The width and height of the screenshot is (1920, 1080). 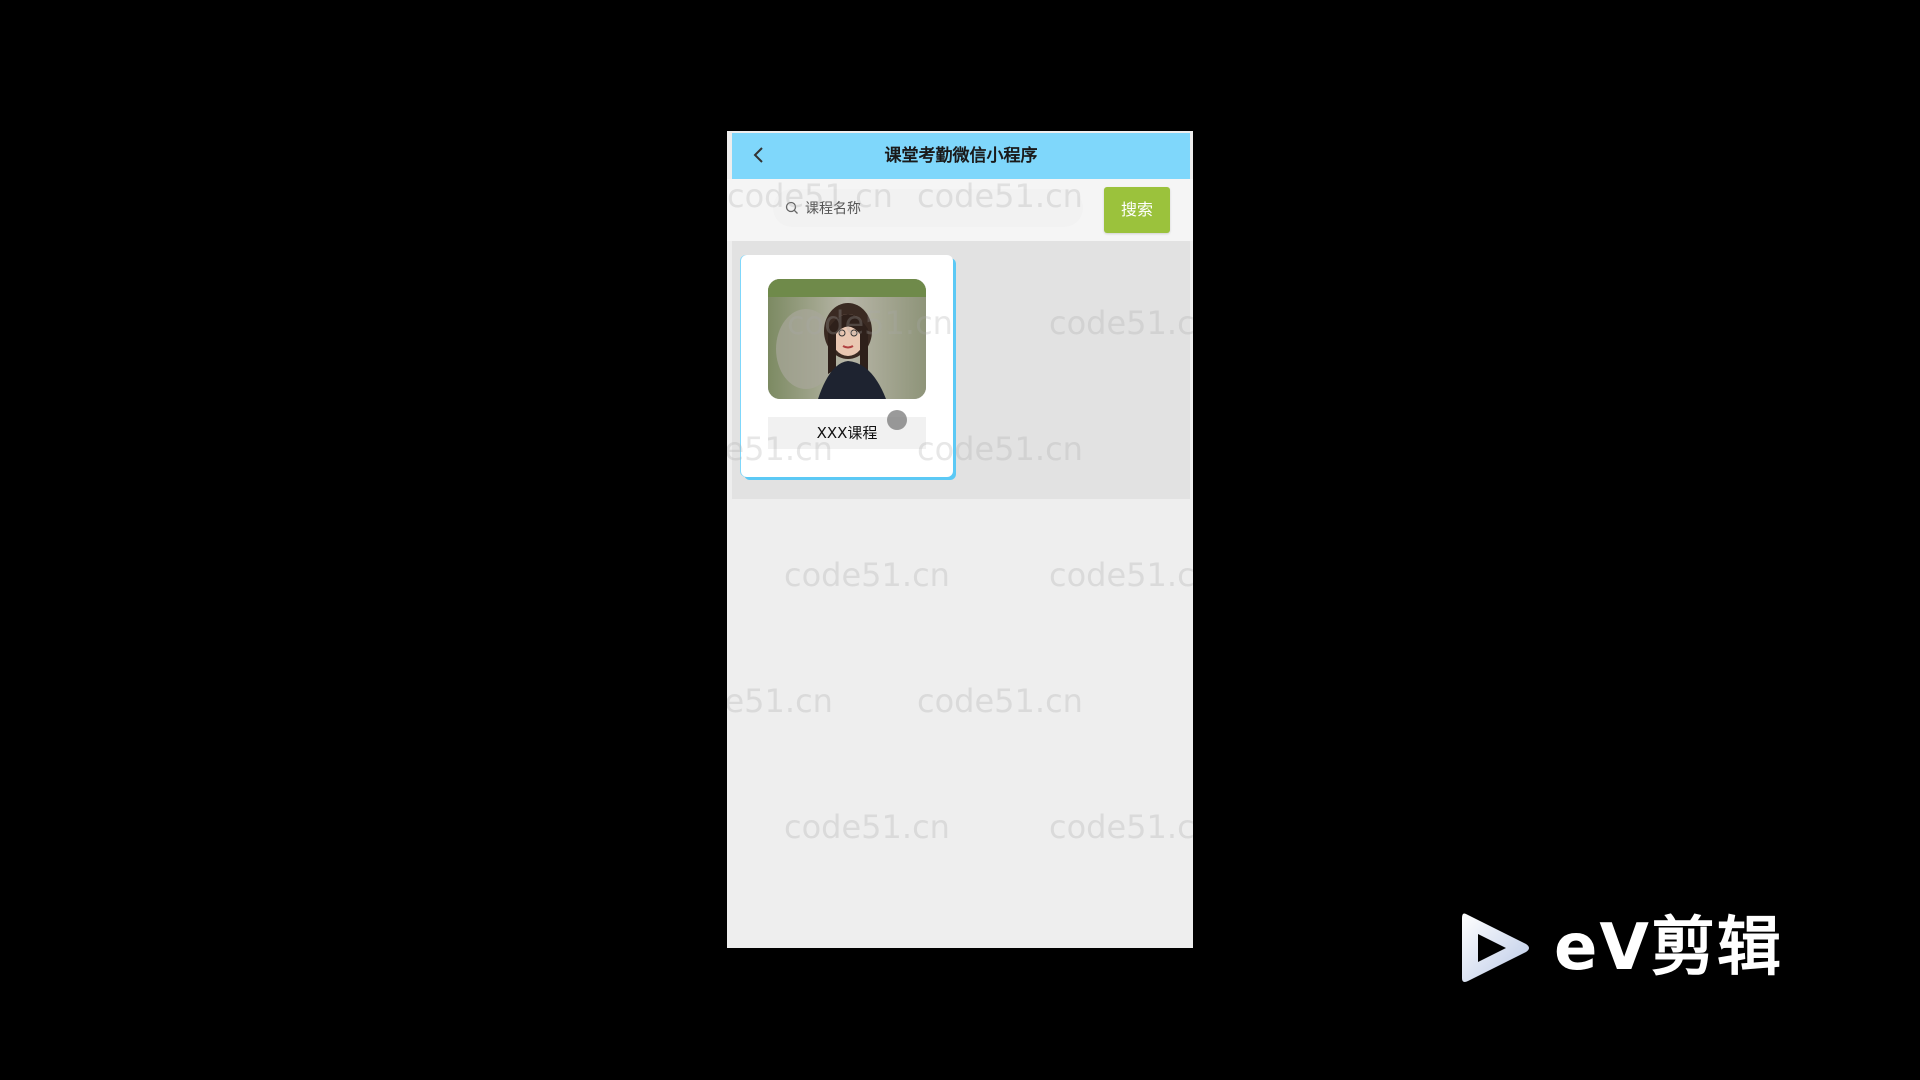 What do you see at coordinates (791, 207) in the screenshot?
I see `search-icon` at bounding box center [791, 207].